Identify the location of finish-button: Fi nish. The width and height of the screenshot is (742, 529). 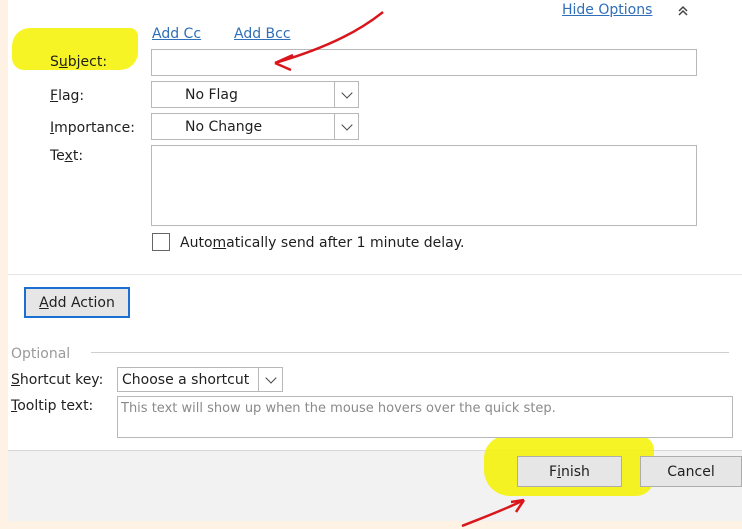
(569, 471).